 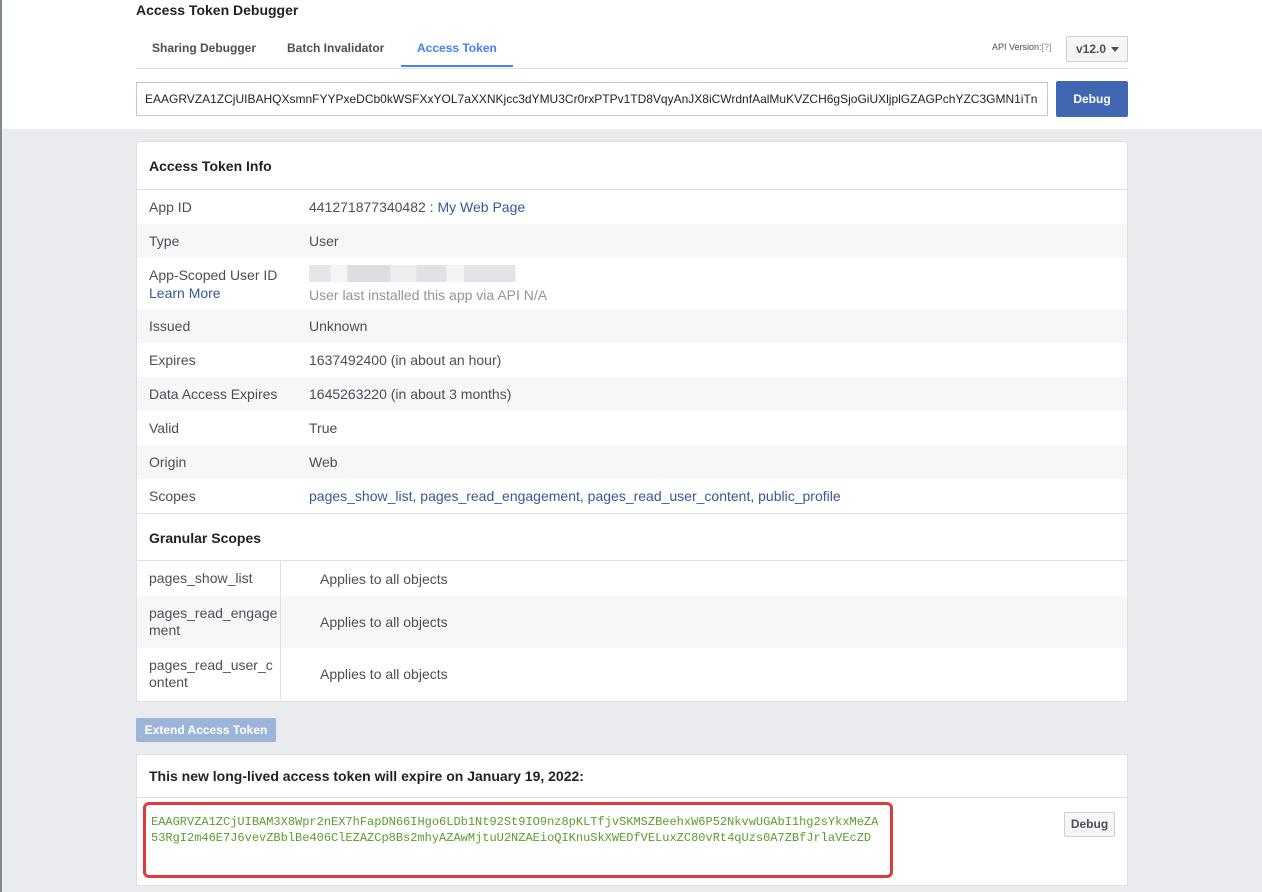 I want to click on api-version-dropdown: v12.0, so click(x=1097, y=49).